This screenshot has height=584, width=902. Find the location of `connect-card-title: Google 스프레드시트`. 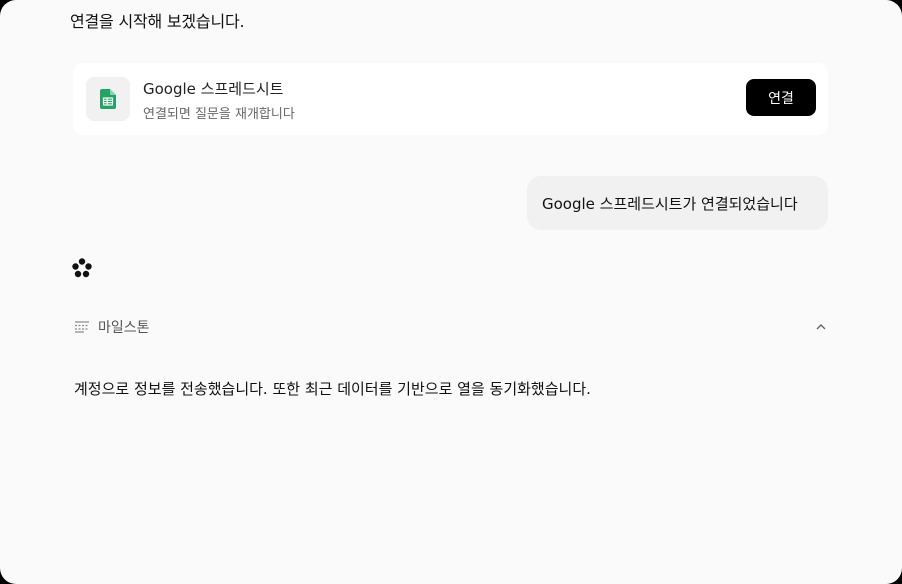

connect-card-title: Google 스프레드시트 is located at coordinates (213, 89).